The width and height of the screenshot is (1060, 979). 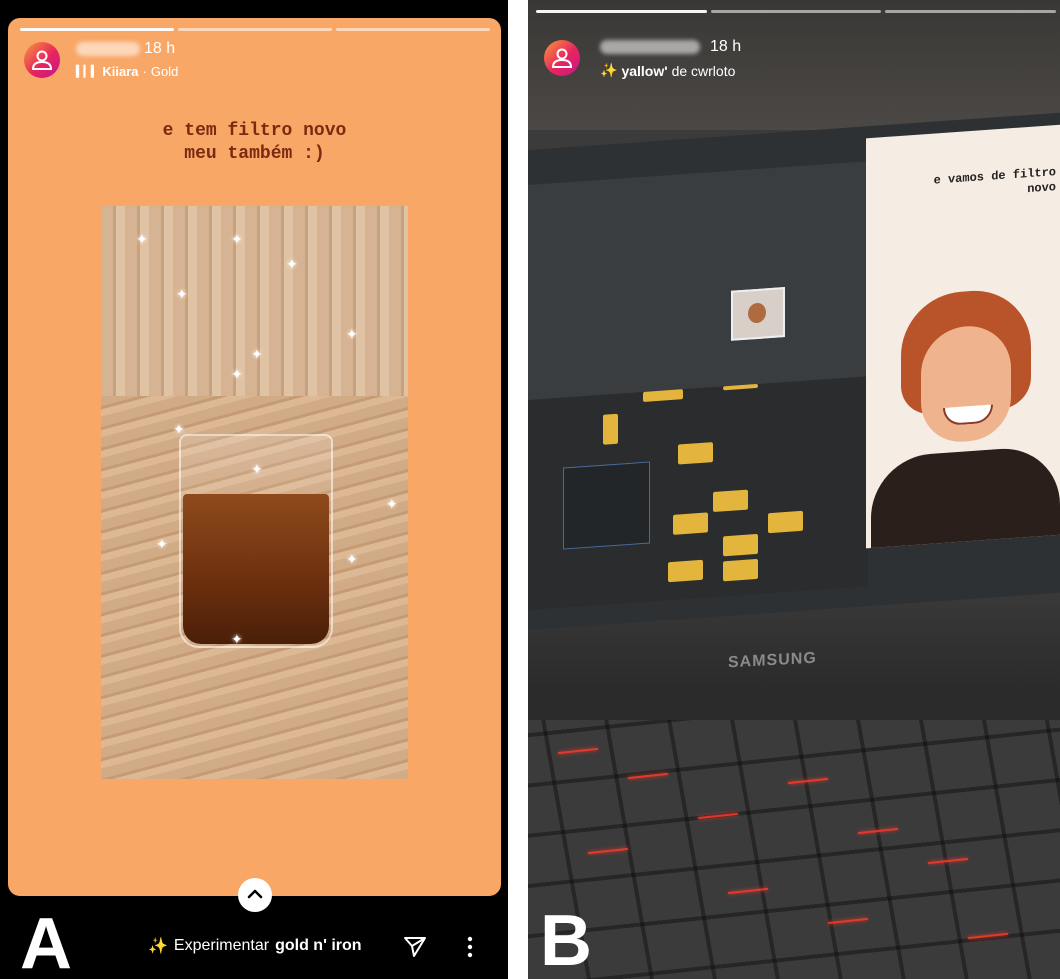 What do you see at coordinates (256, 569) in the screenshot?
I see `tea-liquid` at bounding box center [256, 569].